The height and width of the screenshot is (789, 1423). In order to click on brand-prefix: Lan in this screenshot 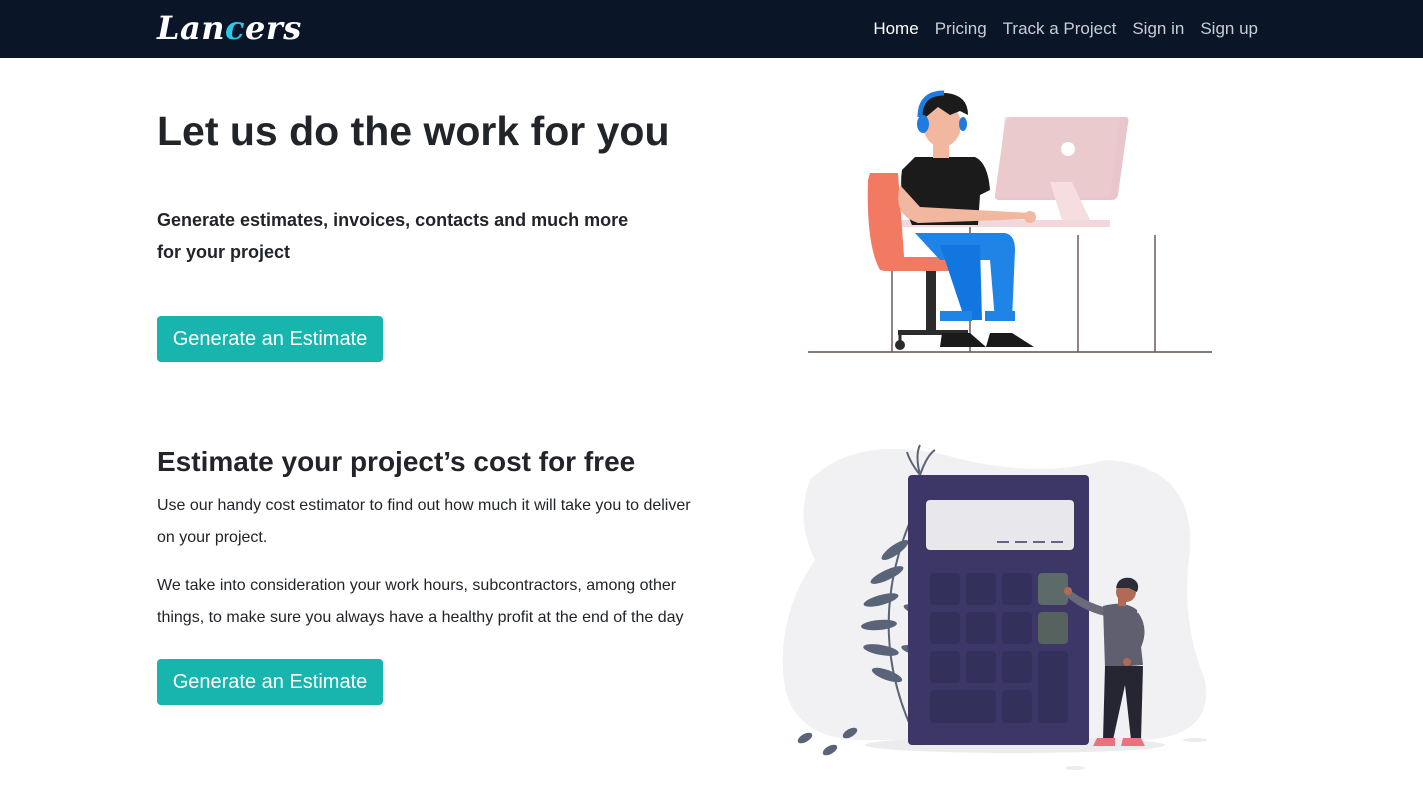, I will do `click(191, 28)`.